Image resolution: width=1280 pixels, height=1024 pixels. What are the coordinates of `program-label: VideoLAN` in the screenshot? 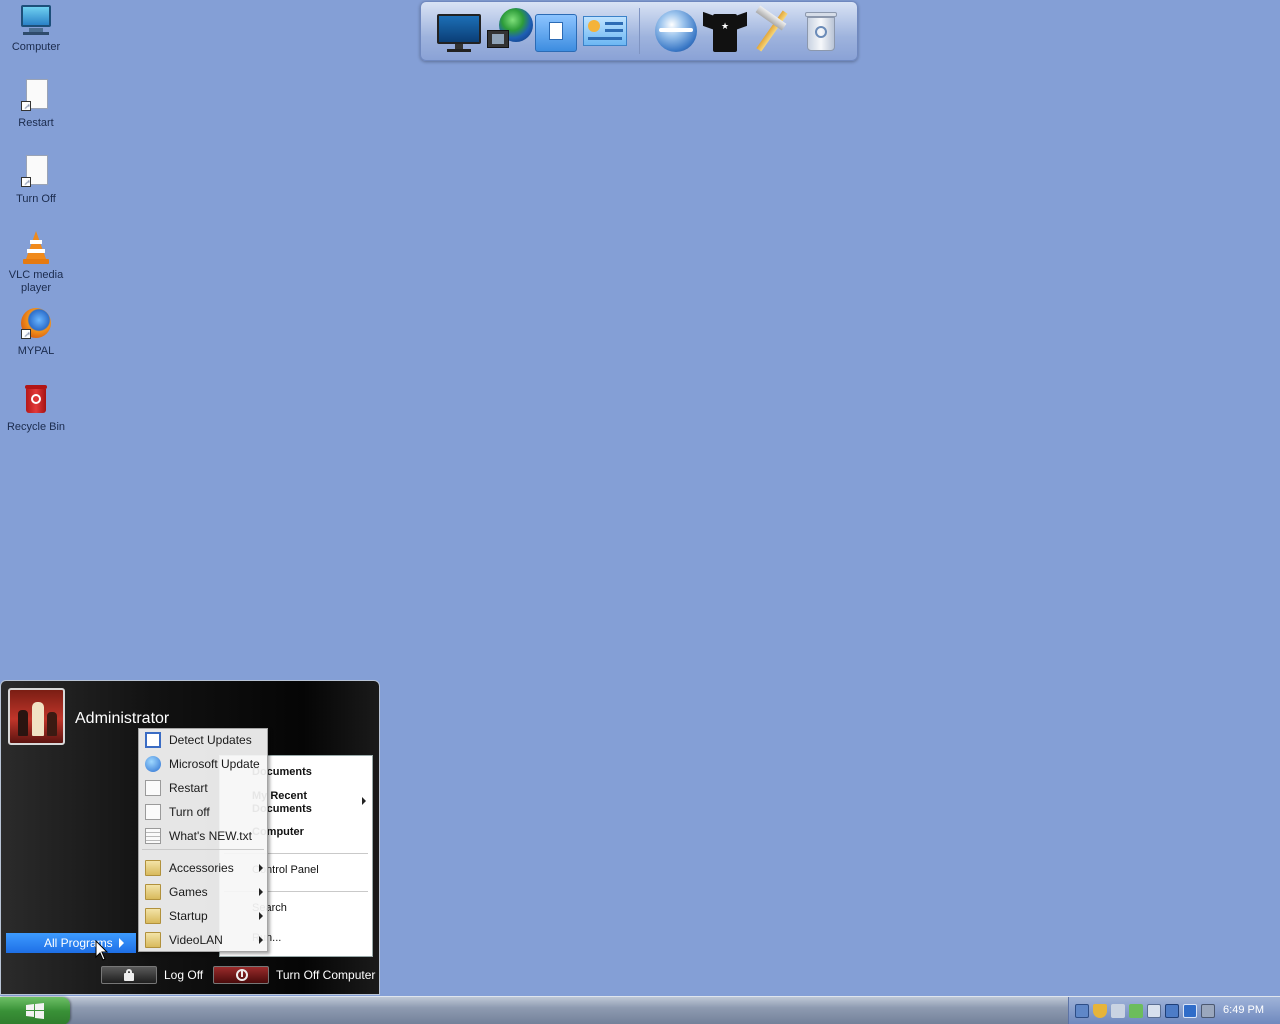 It's located at (196, 940).